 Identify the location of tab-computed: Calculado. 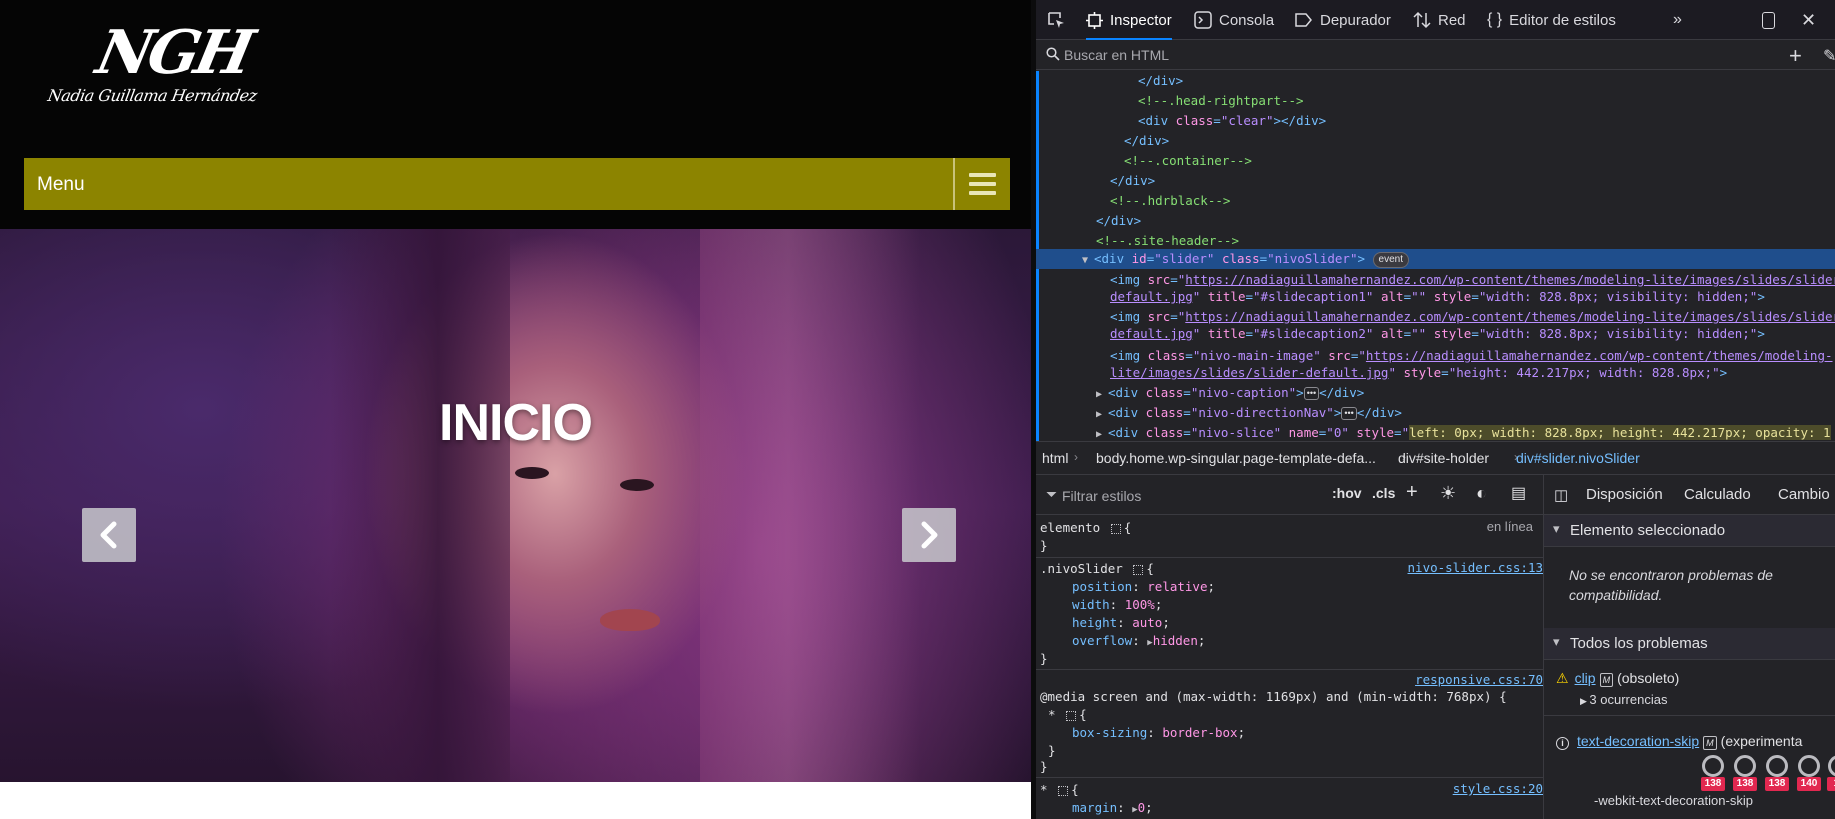
(1717, 494).